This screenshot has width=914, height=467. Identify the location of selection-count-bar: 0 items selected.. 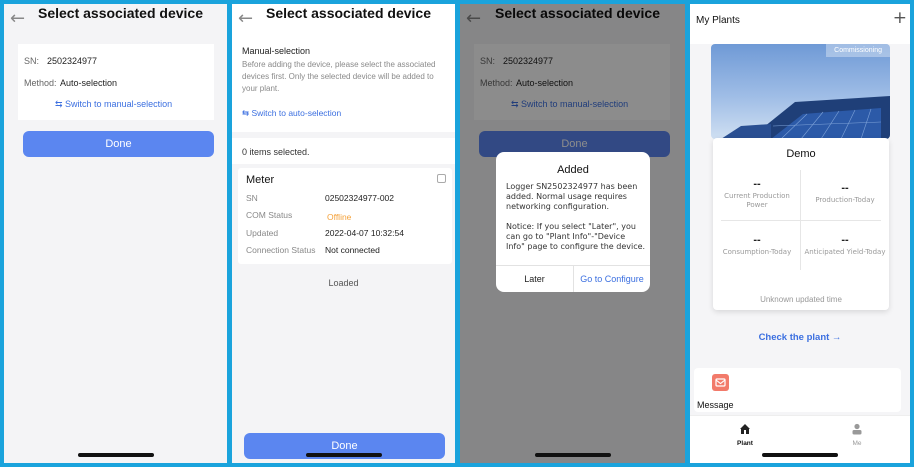
(343, 151).